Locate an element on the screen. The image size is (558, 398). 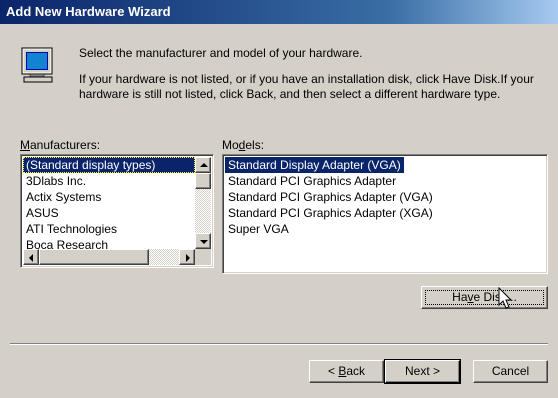
arrow-right-icon is located at coordinates (188, 258).